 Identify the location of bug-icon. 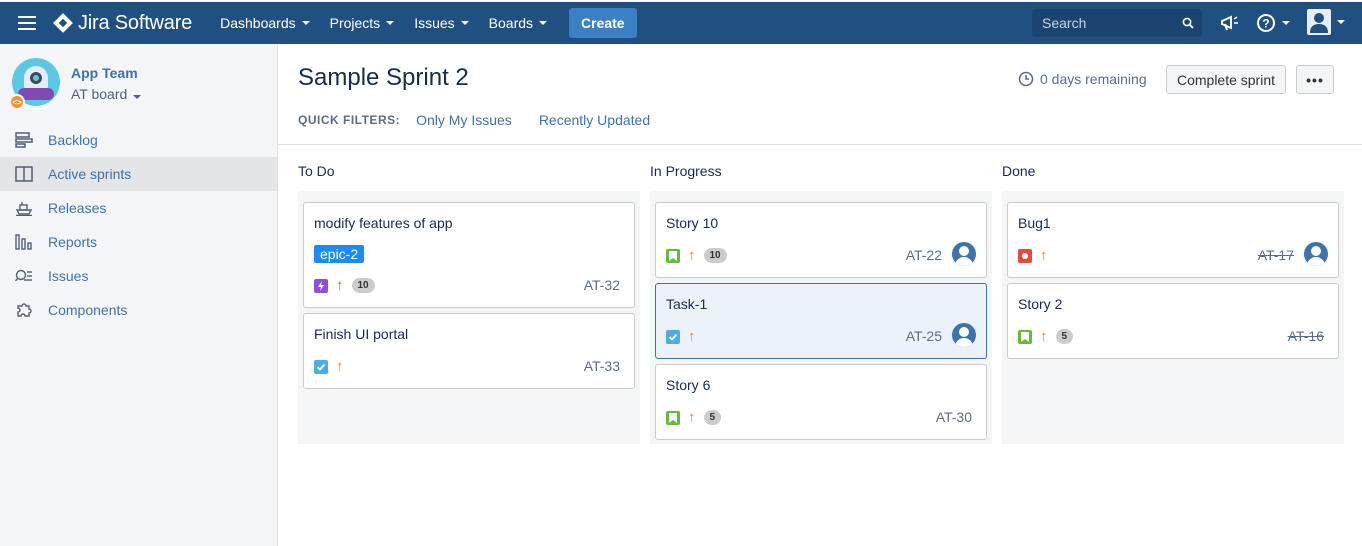
(1025, 256).